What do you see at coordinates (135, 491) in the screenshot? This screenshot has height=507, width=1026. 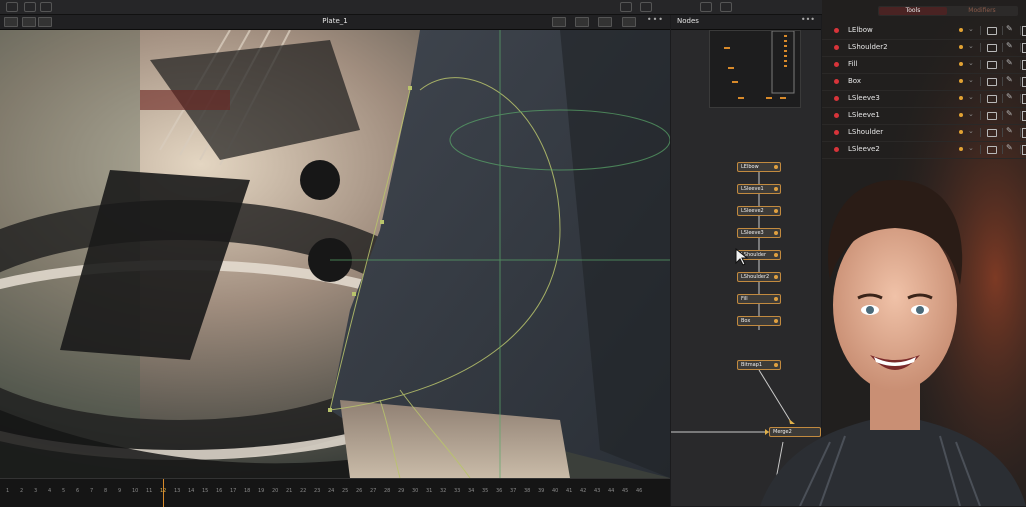 I see `timeline-label: 10` at bounding box center [135, 491].